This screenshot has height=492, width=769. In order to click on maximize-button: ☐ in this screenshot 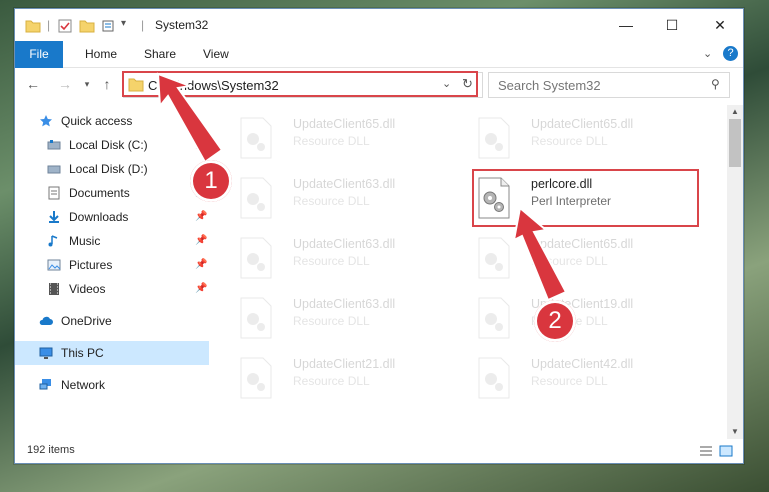, I will do `click(672, 25)`.